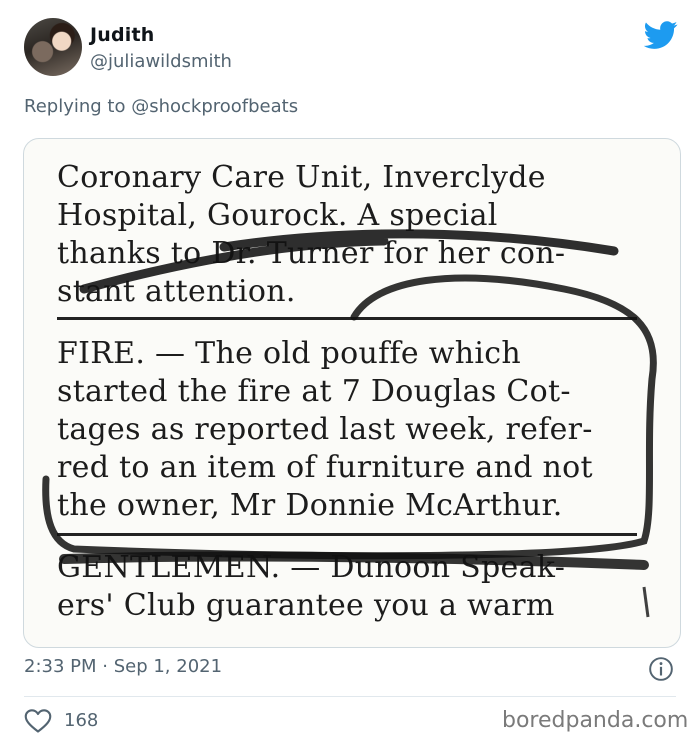 The width and height of the screenshot is (700, 748). I want to click on replying-prefix: Replying to, so click(75, 106).